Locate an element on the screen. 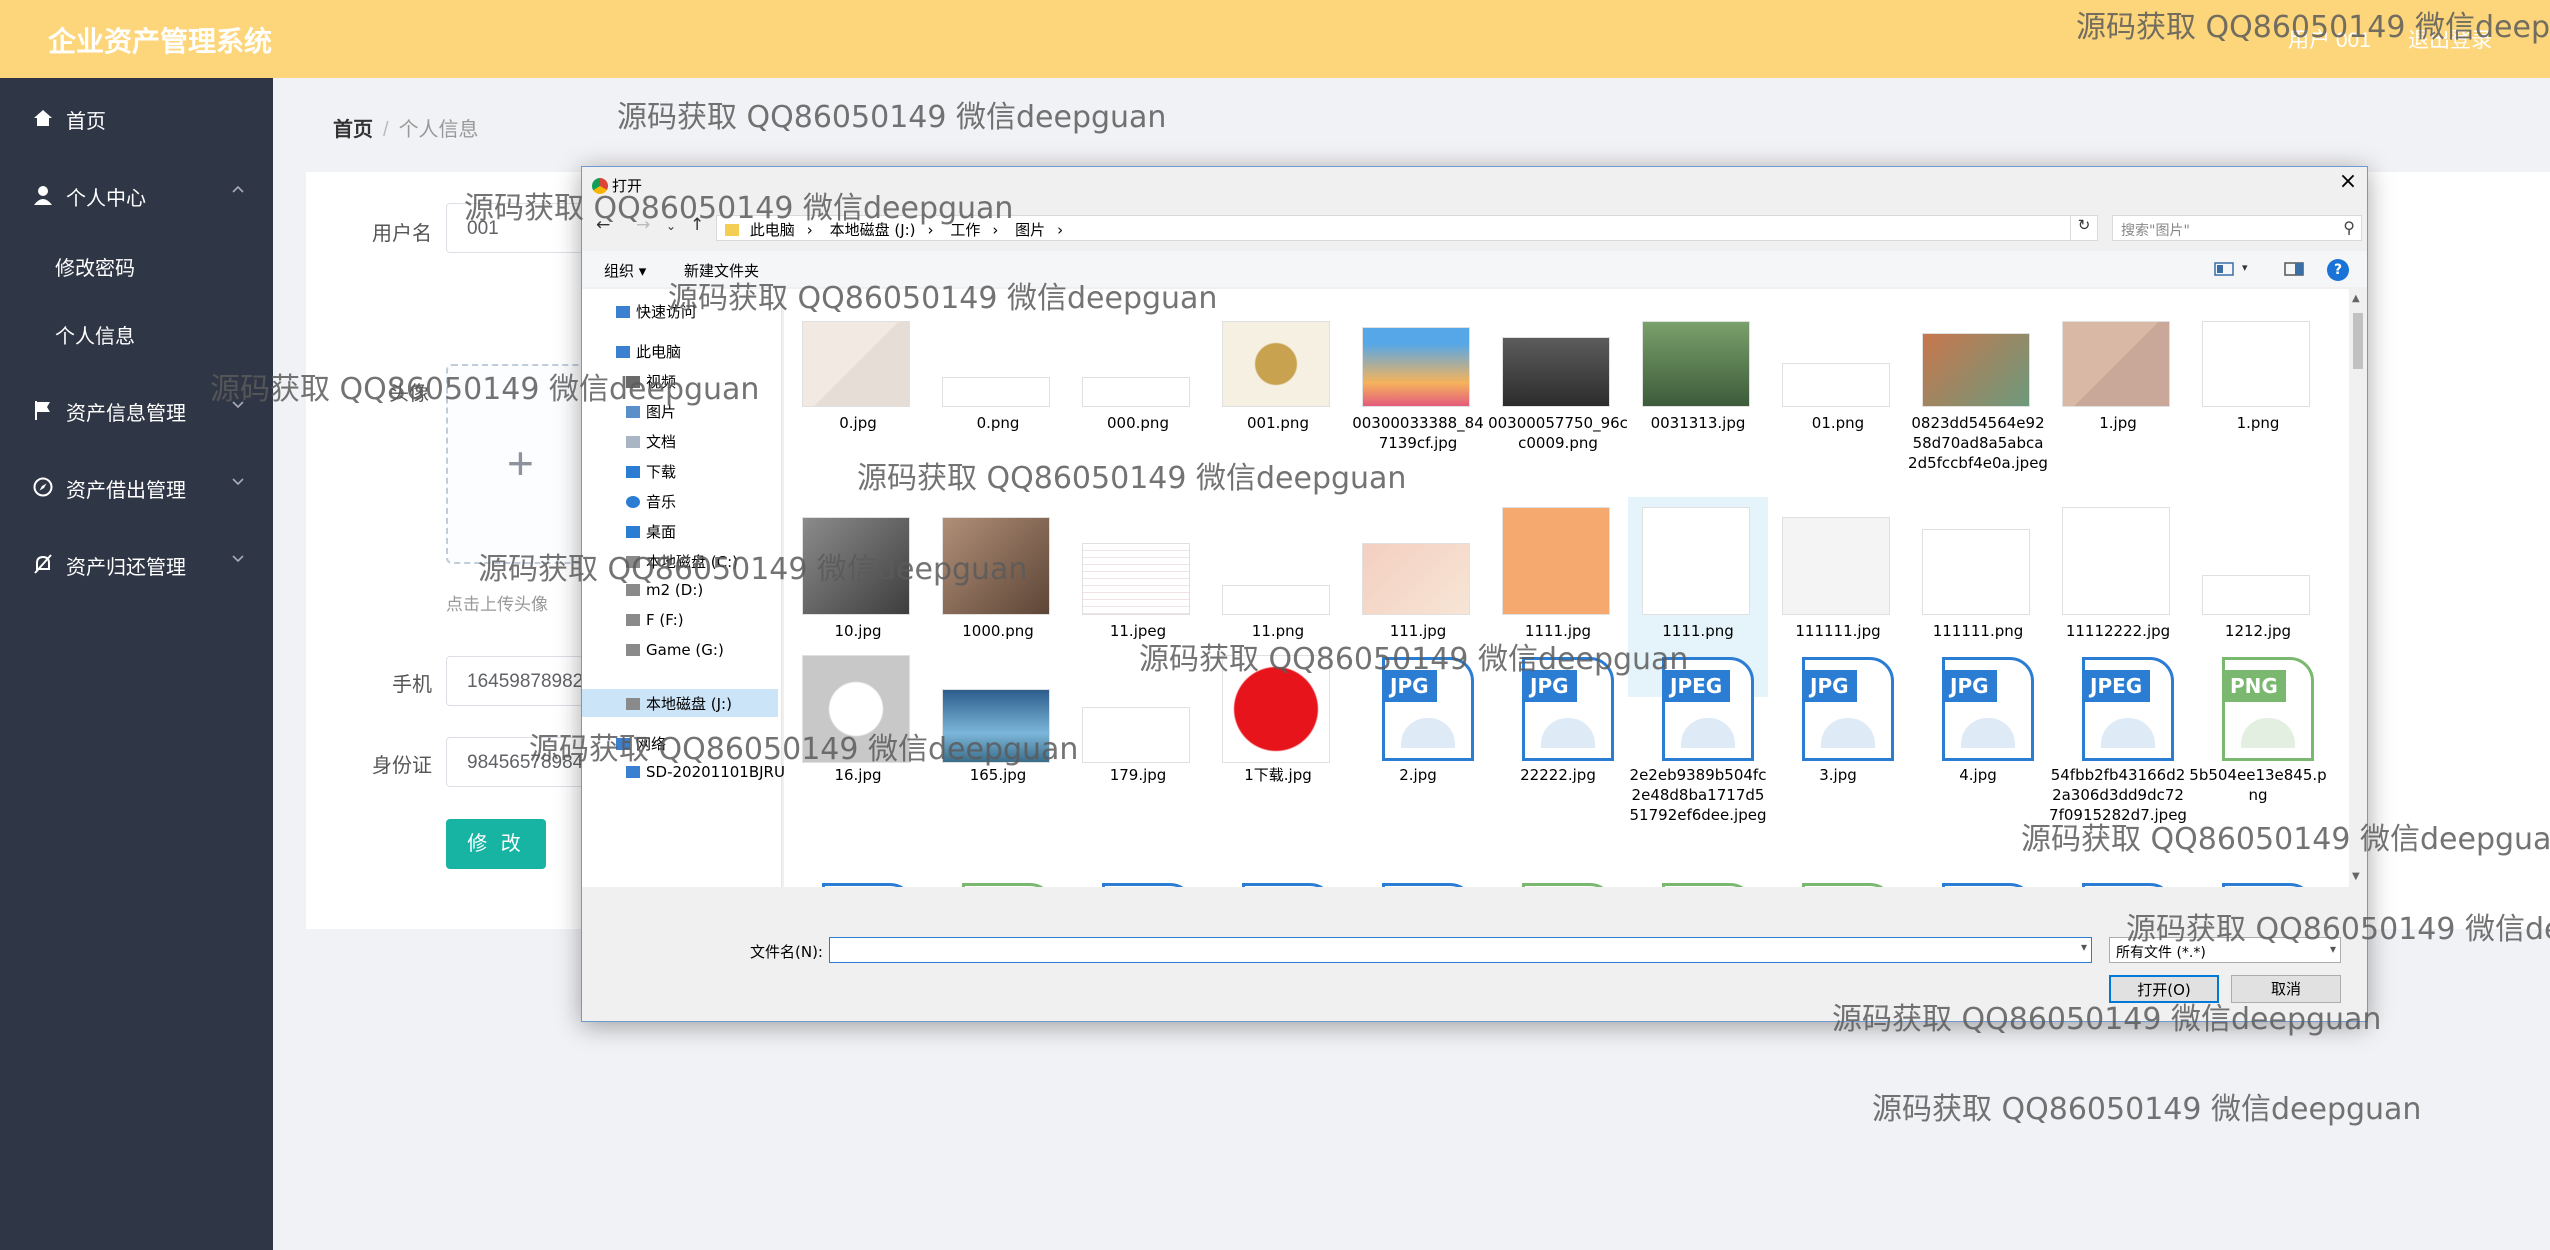 This screenshot has width=2550, height=1250. scroll-up-icon: ▲ is located at coordinates (2356, 298).